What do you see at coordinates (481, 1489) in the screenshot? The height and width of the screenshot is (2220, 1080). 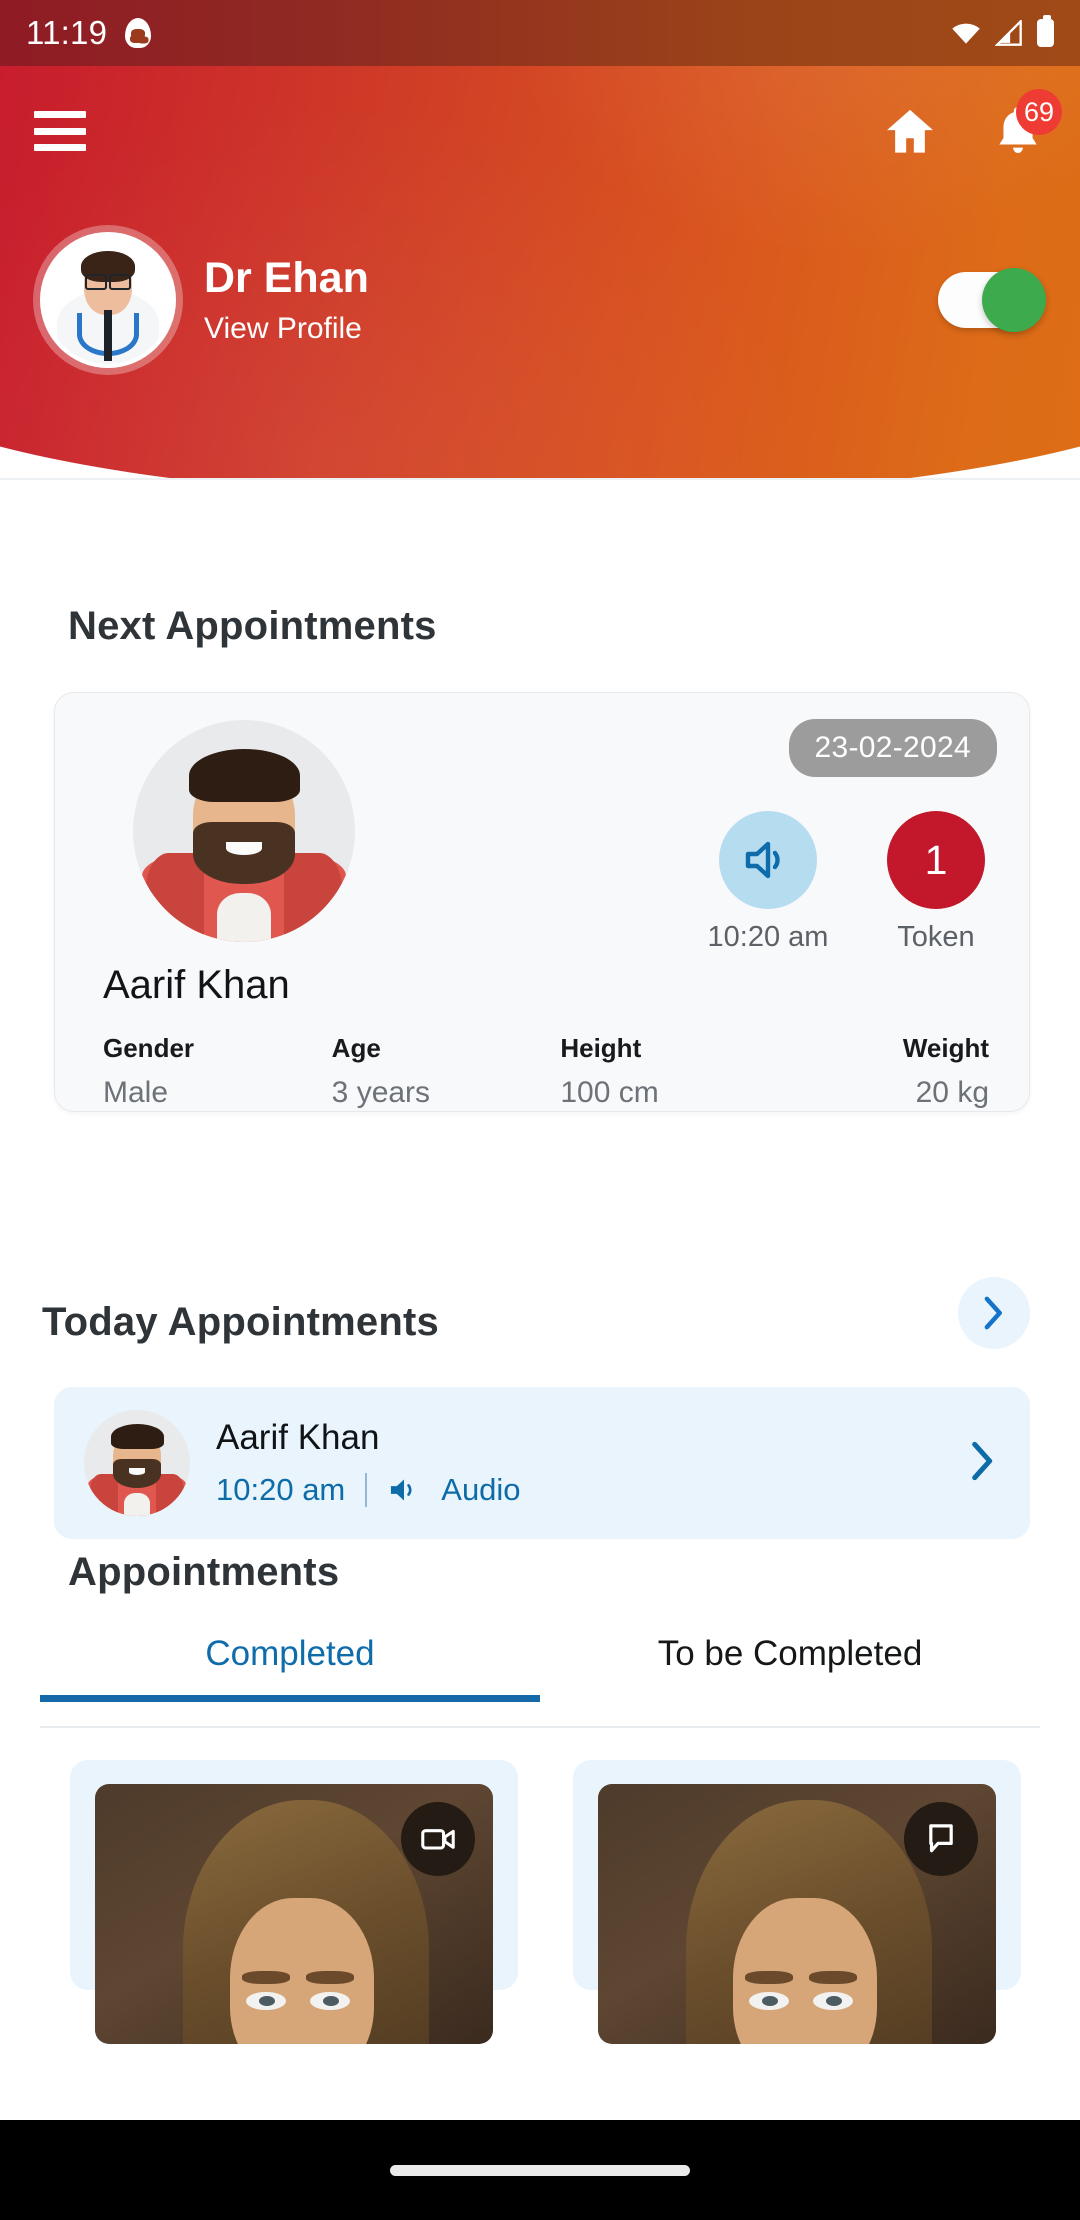 I see `today-appointment-mode: Audio` at bounding box center [481, 1489].